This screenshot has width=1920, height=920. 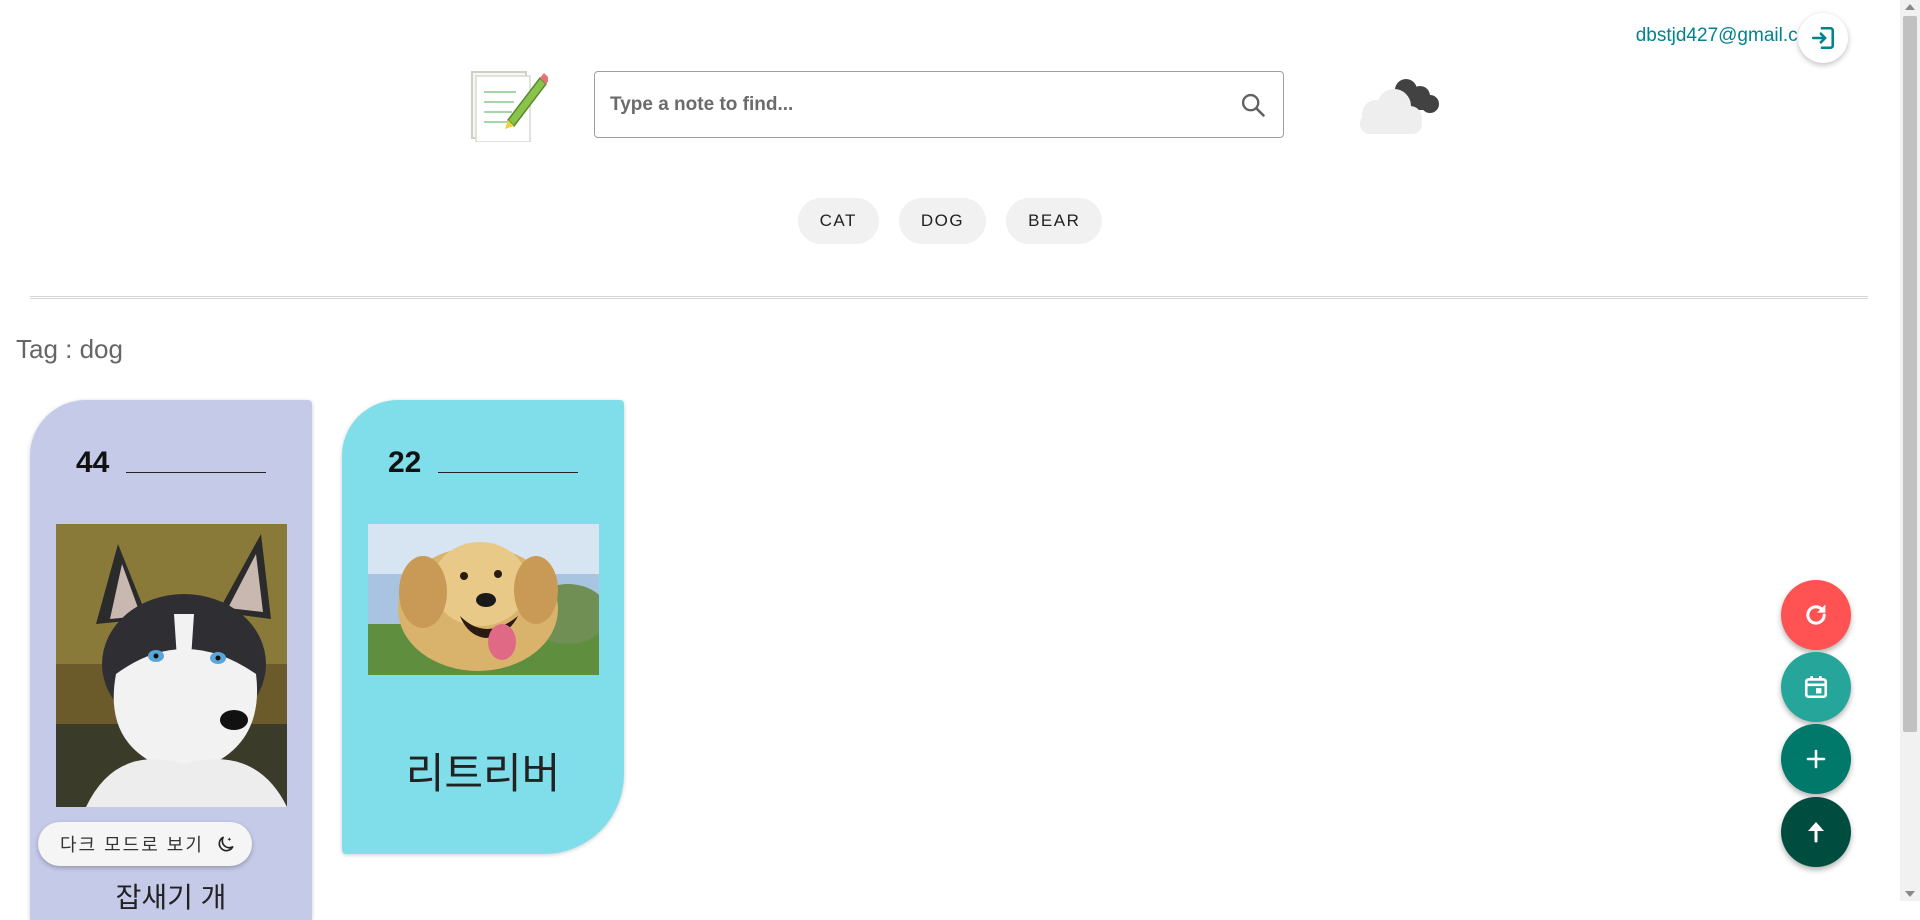 I want to click on weather-widget, so click(x=1398, y=105).